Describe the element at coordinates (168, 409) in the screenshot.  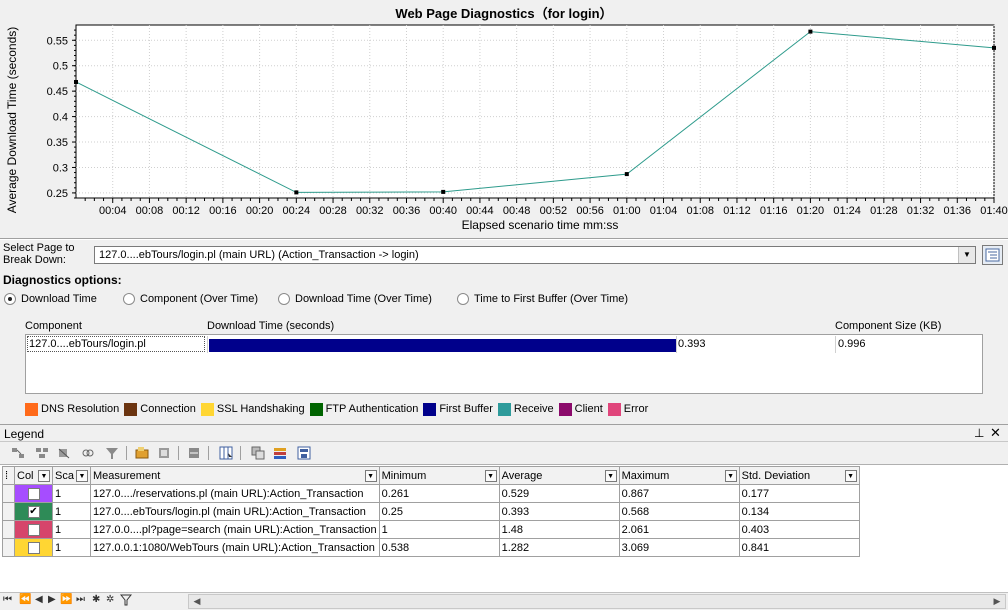
I see `color-legend-label: Connection` at that location.